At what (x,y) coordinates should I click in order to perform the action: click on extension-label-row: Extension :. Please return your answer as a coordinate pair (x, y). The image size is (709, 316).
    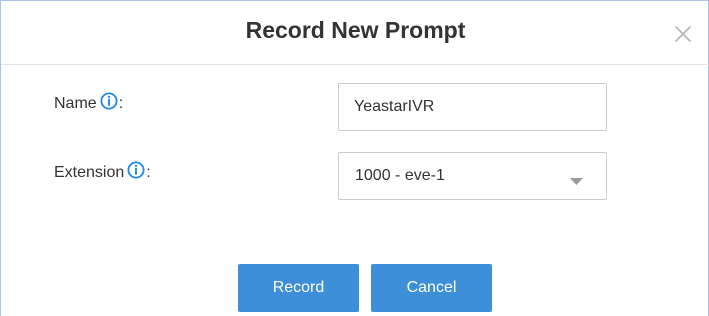
    Looking at the image, I should click on (102, 171).